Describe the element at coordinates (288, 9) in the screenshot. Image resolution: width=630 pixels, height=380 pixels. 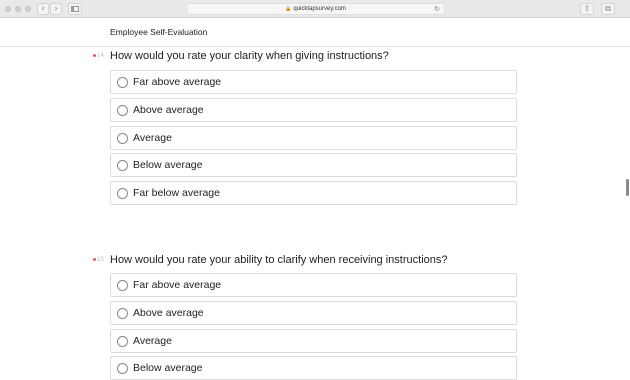
I see `lock-icon: 🔒` at that location.